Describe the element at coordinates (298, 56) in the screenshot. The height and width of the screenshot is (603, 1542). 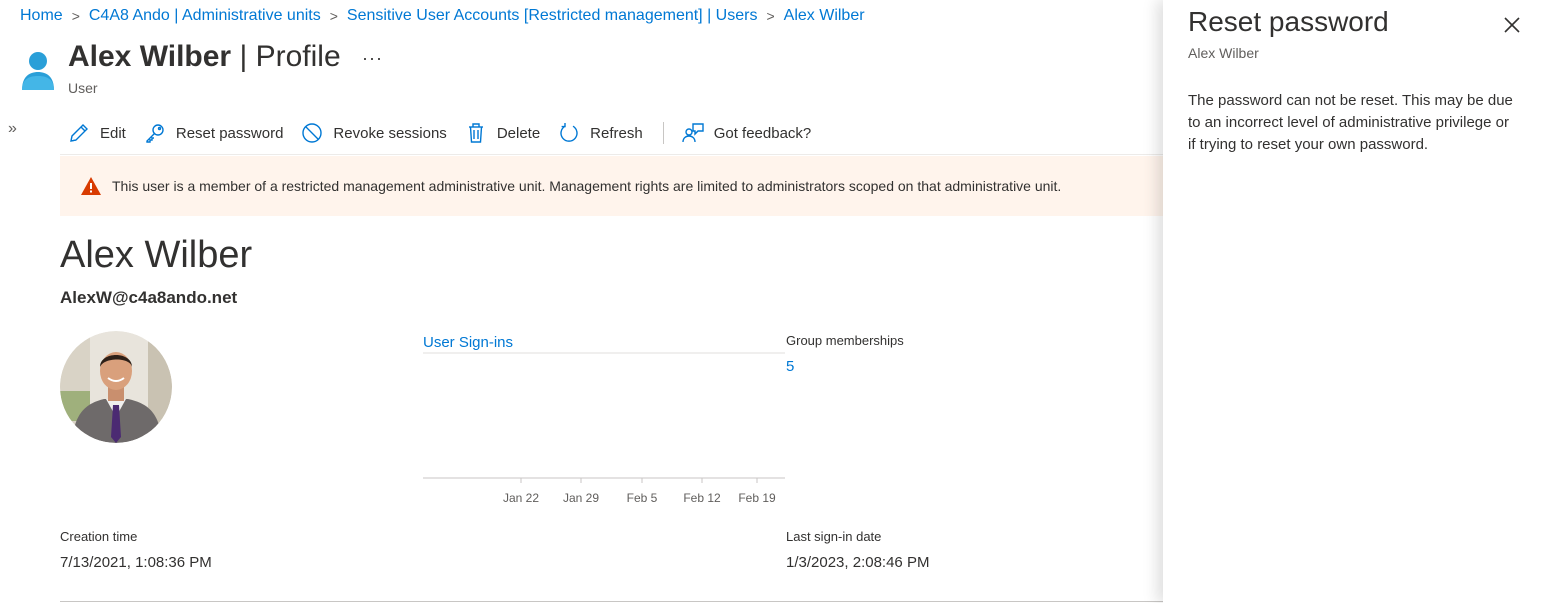
I see `page-title-section: Profile` at that location.